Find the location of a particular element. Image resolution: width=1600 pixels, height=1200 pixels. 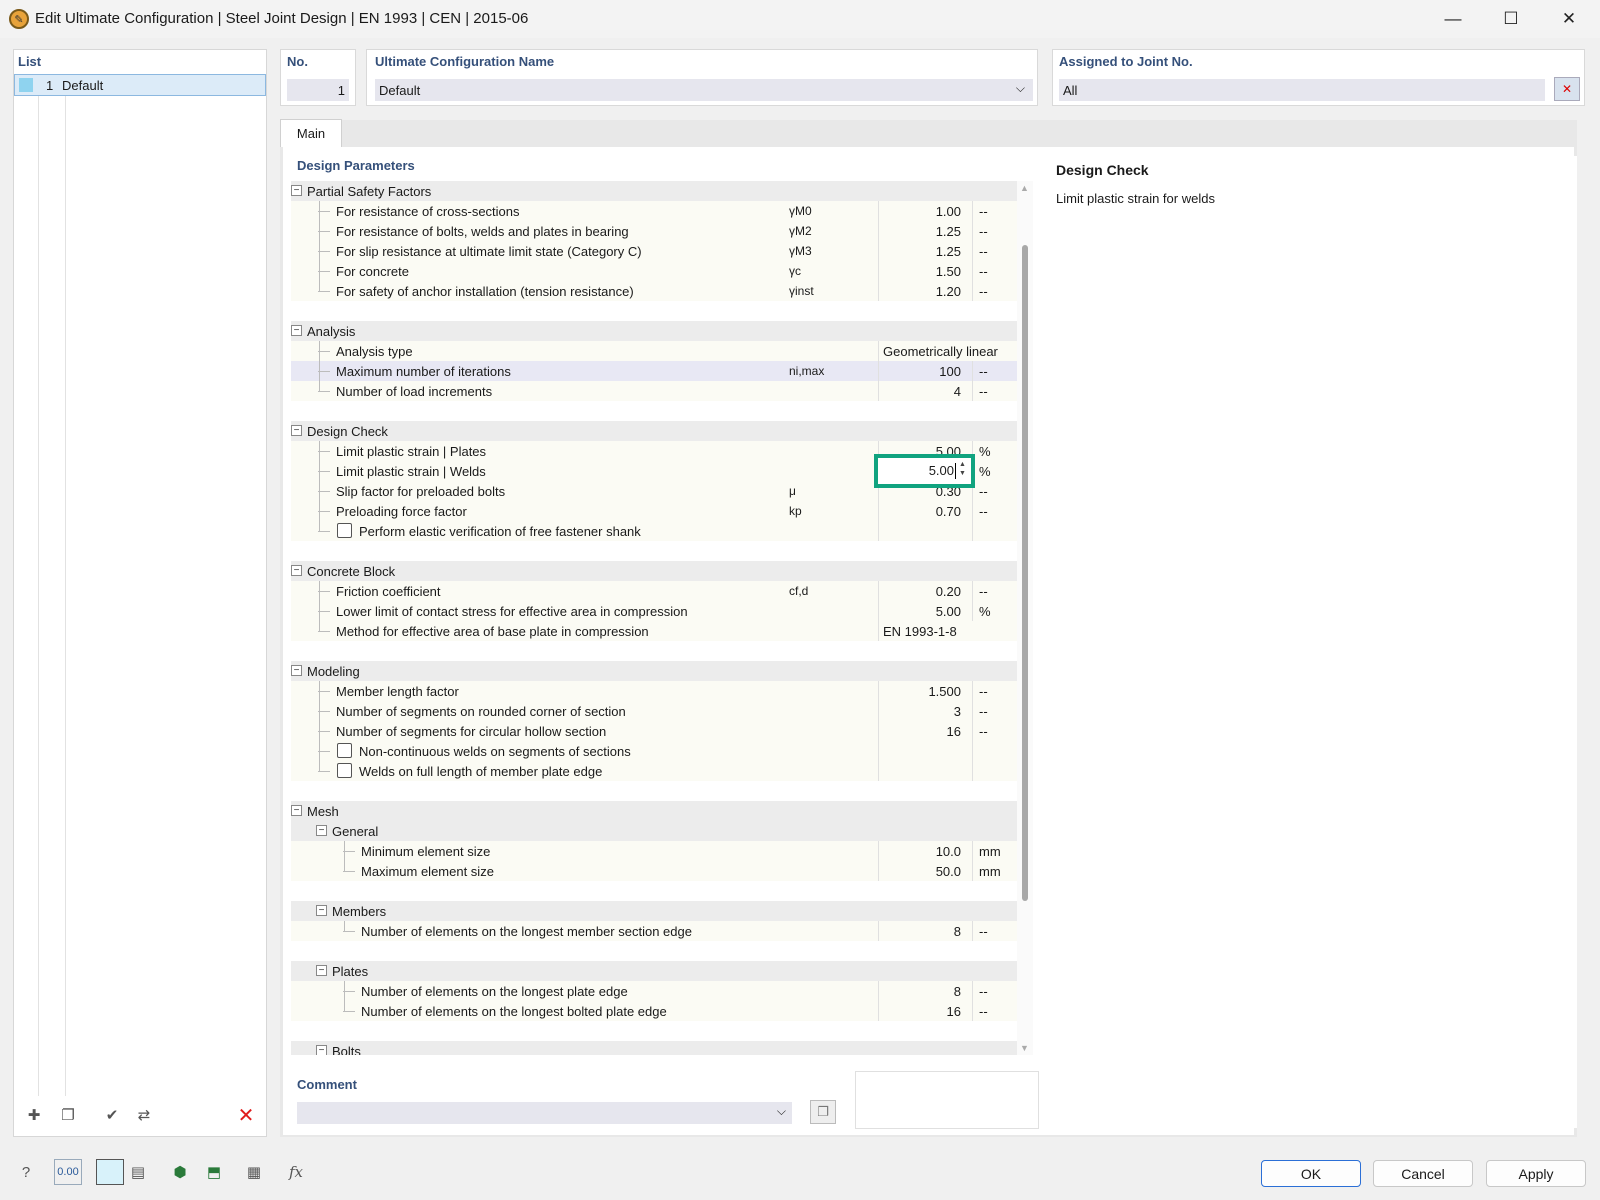

comment-dropdown-icon: ⌵ is located at coordinates (781, 1111).